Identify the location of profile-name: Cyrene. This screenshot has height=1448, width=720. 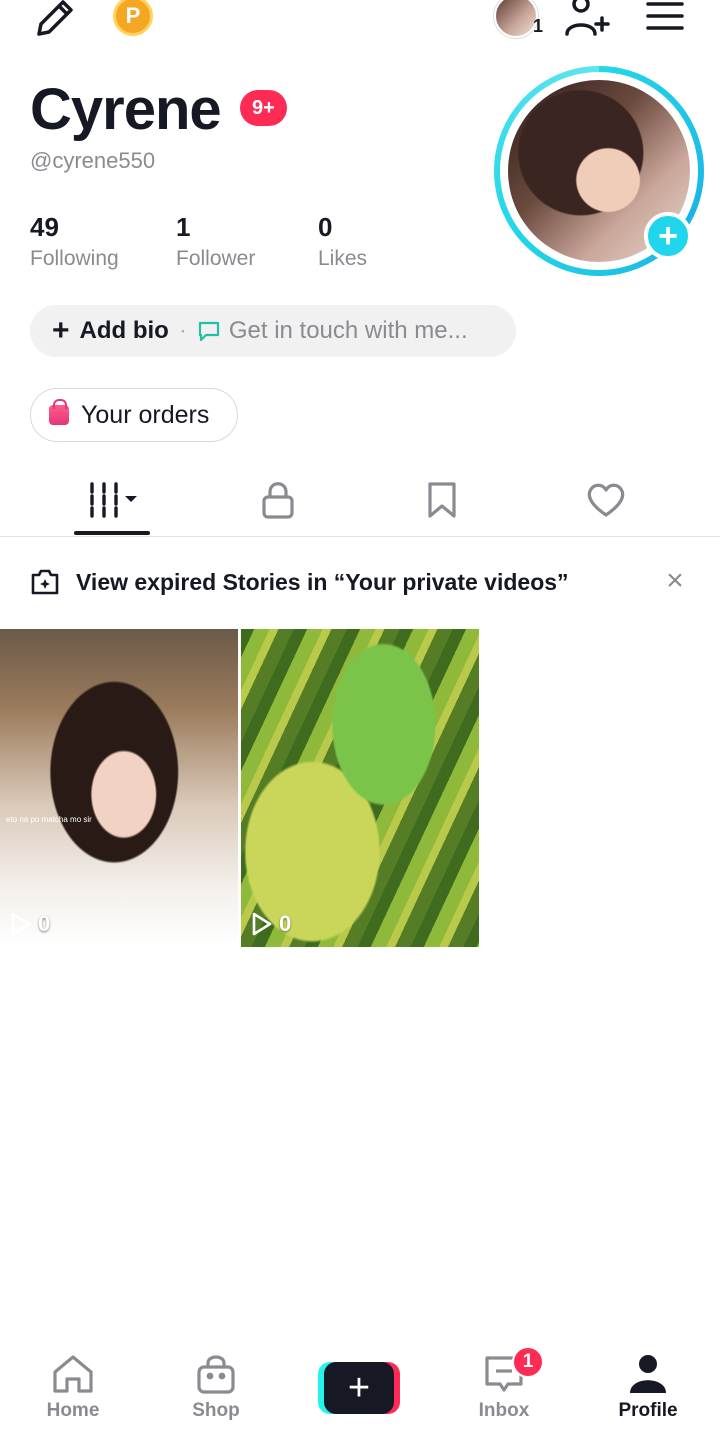
(126, 109).